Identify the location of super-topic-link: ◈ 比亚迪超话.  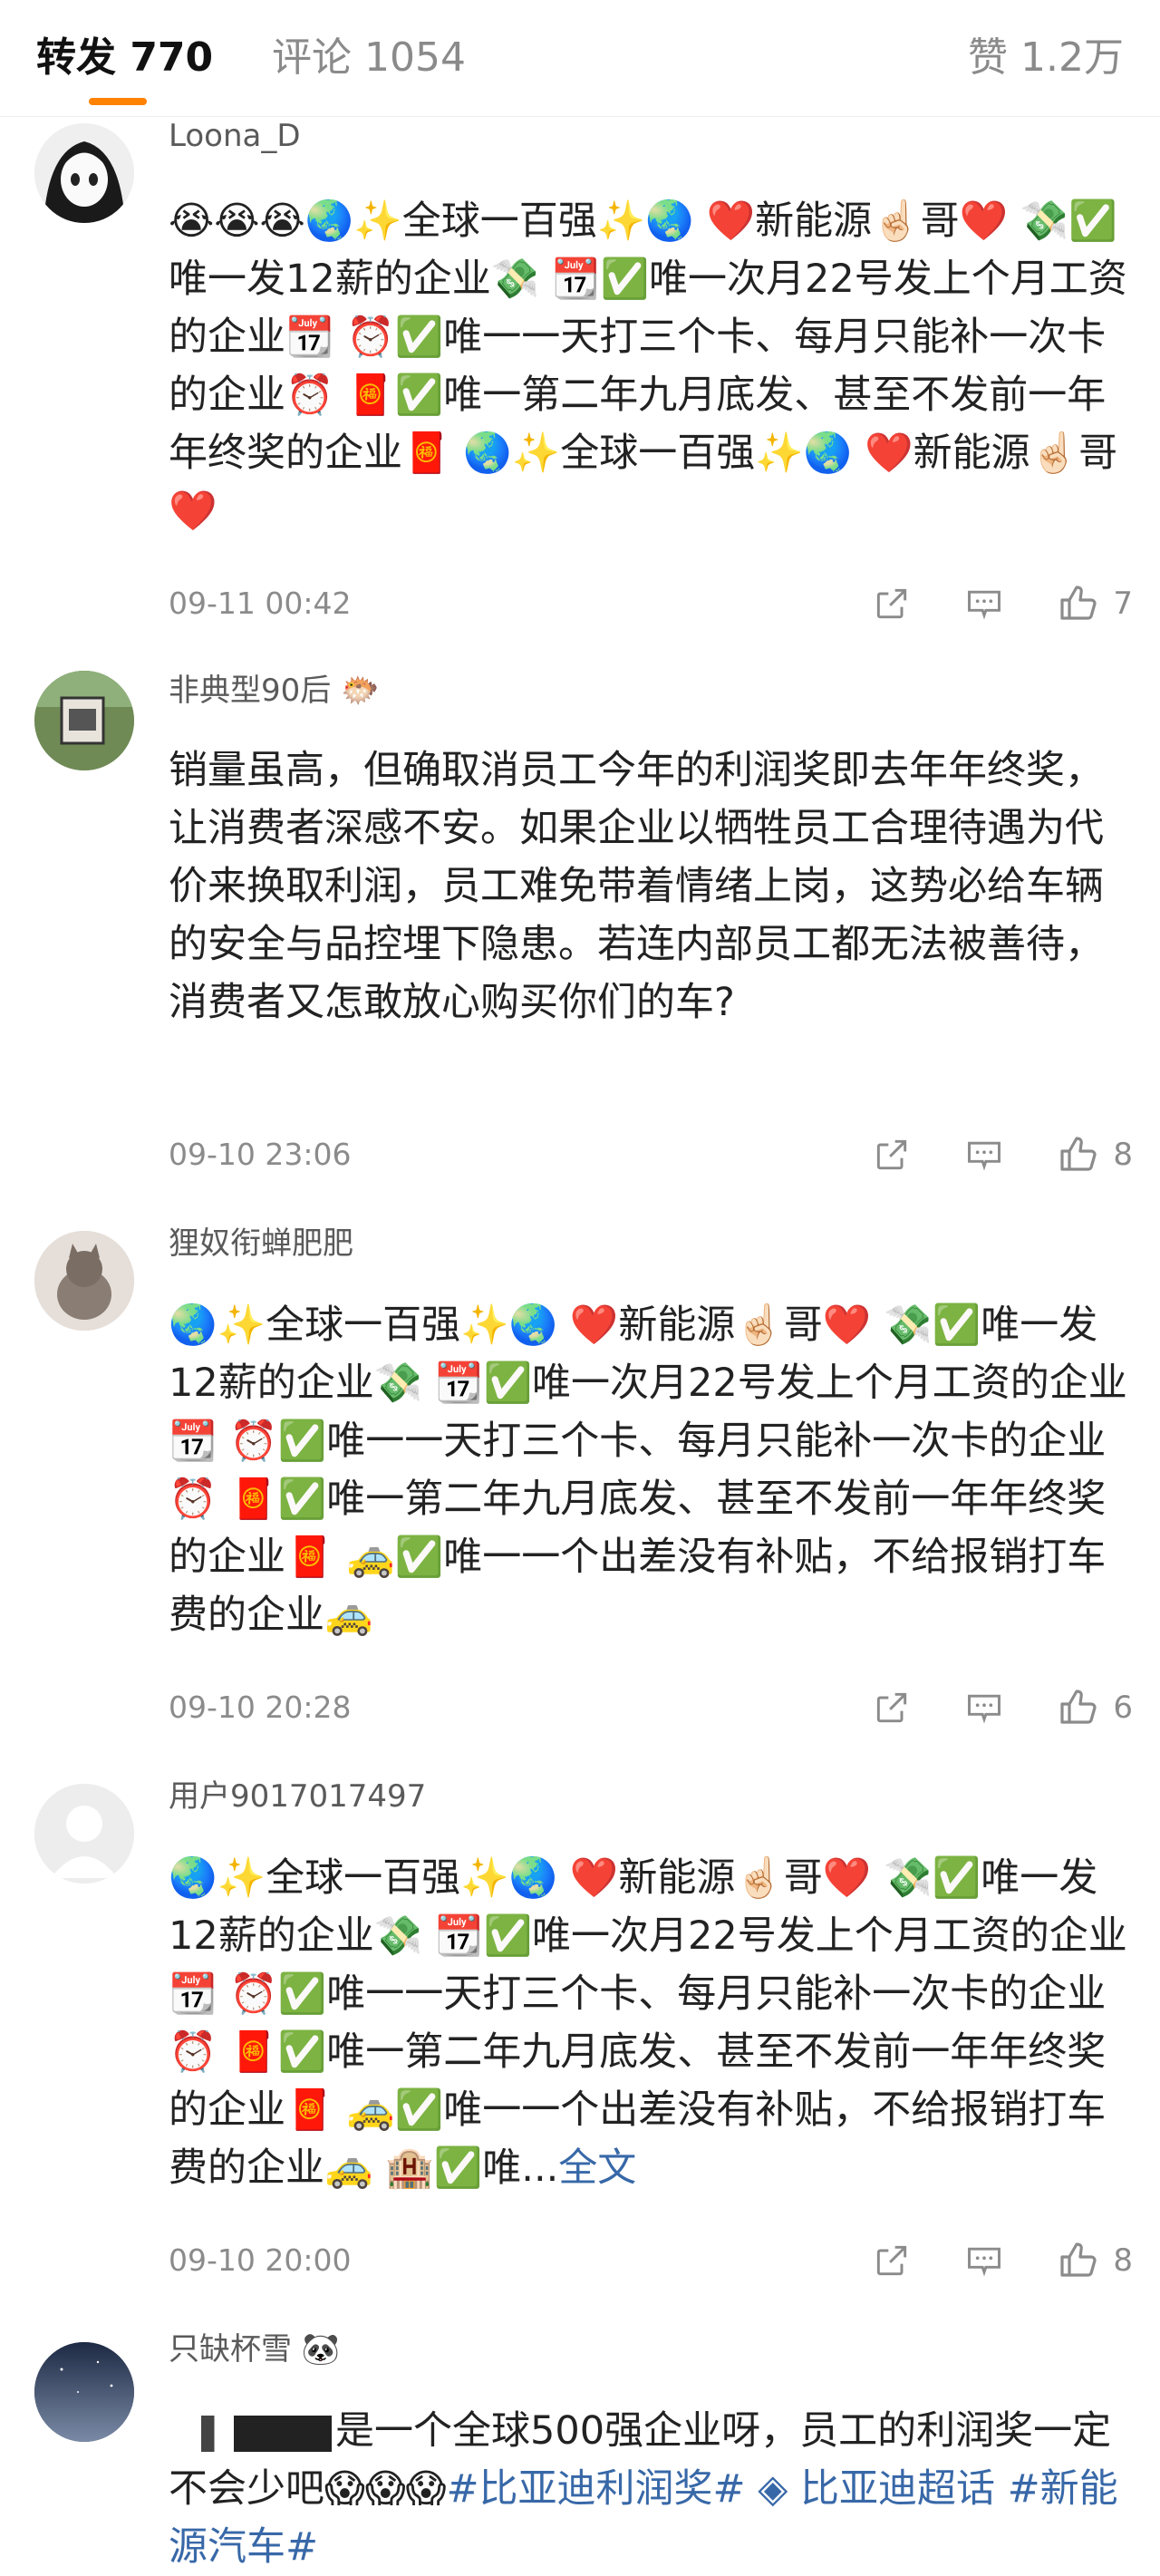
(876, 2489).